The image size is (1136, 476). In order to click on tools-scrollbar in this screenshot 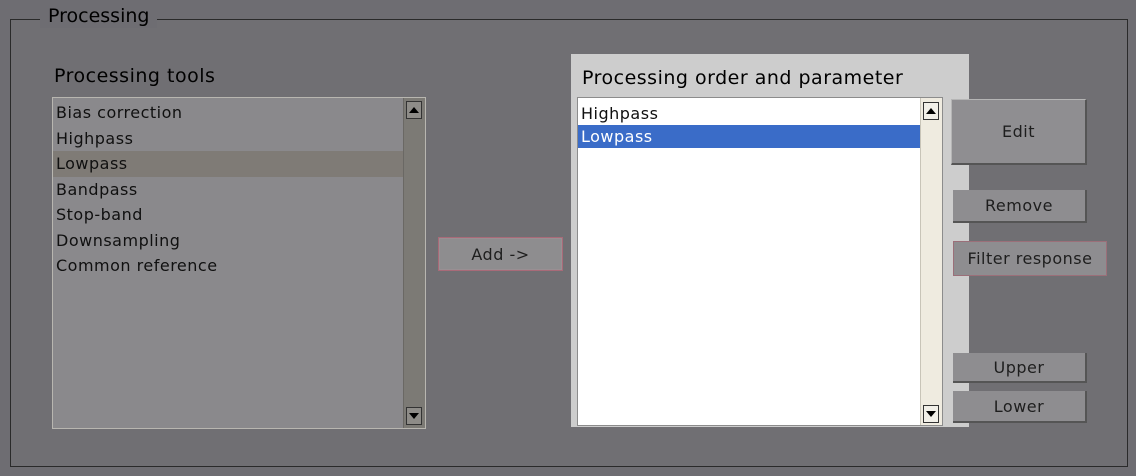, I will do `click(414, 263)`.